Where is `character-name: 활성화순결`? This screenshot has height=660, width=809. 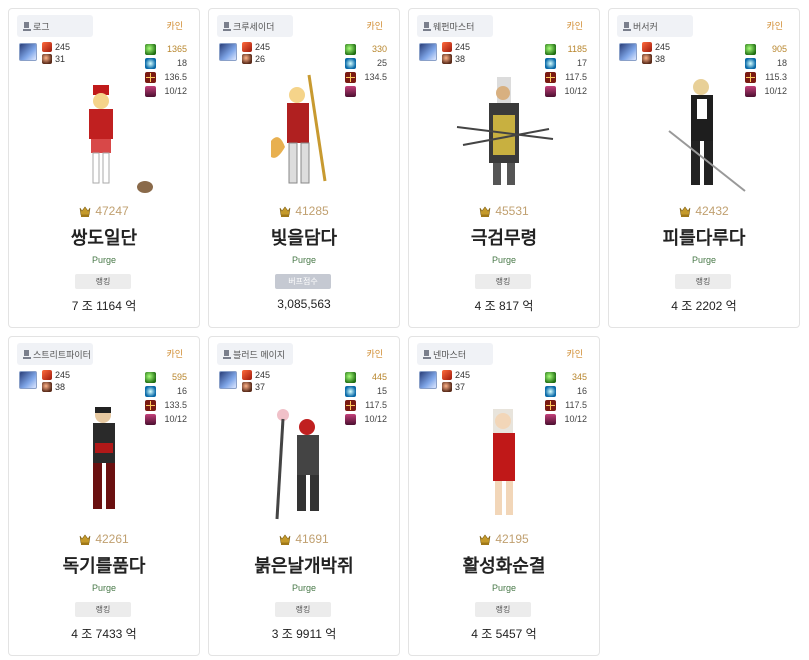
character-name: 활성화순결 is located at coordinates (504, 565).